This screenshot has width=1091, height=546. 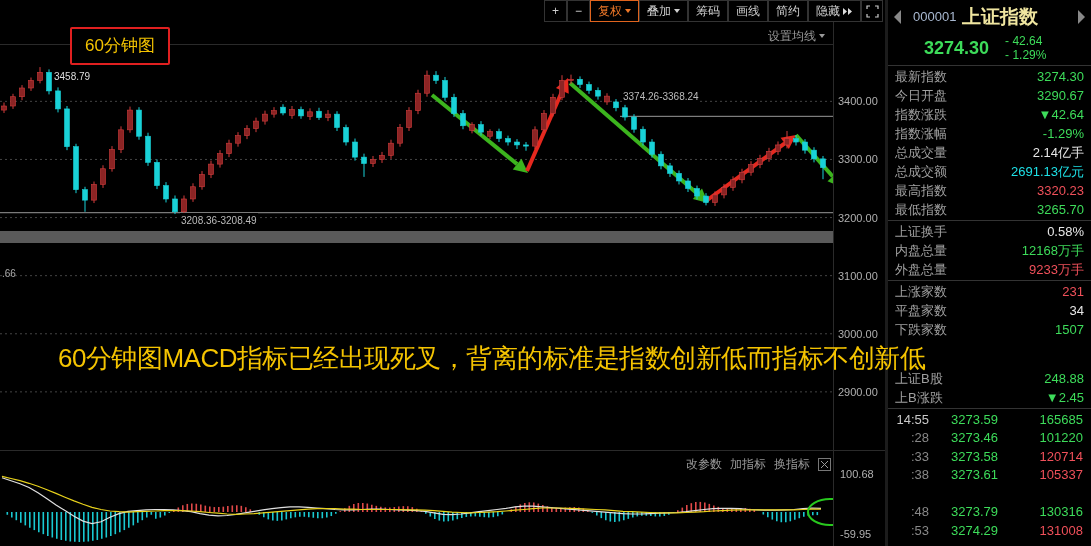 I want to click on toolbar-button: 筹码, so click(x=708, y=11).